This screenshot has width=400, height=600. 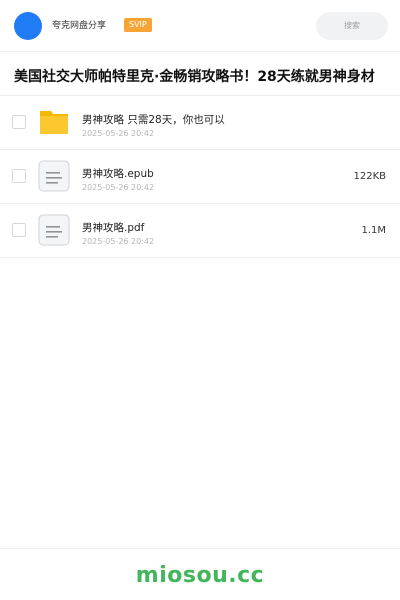 I want to click on site-logo: miosou.cc, so click(x=200, y=575).